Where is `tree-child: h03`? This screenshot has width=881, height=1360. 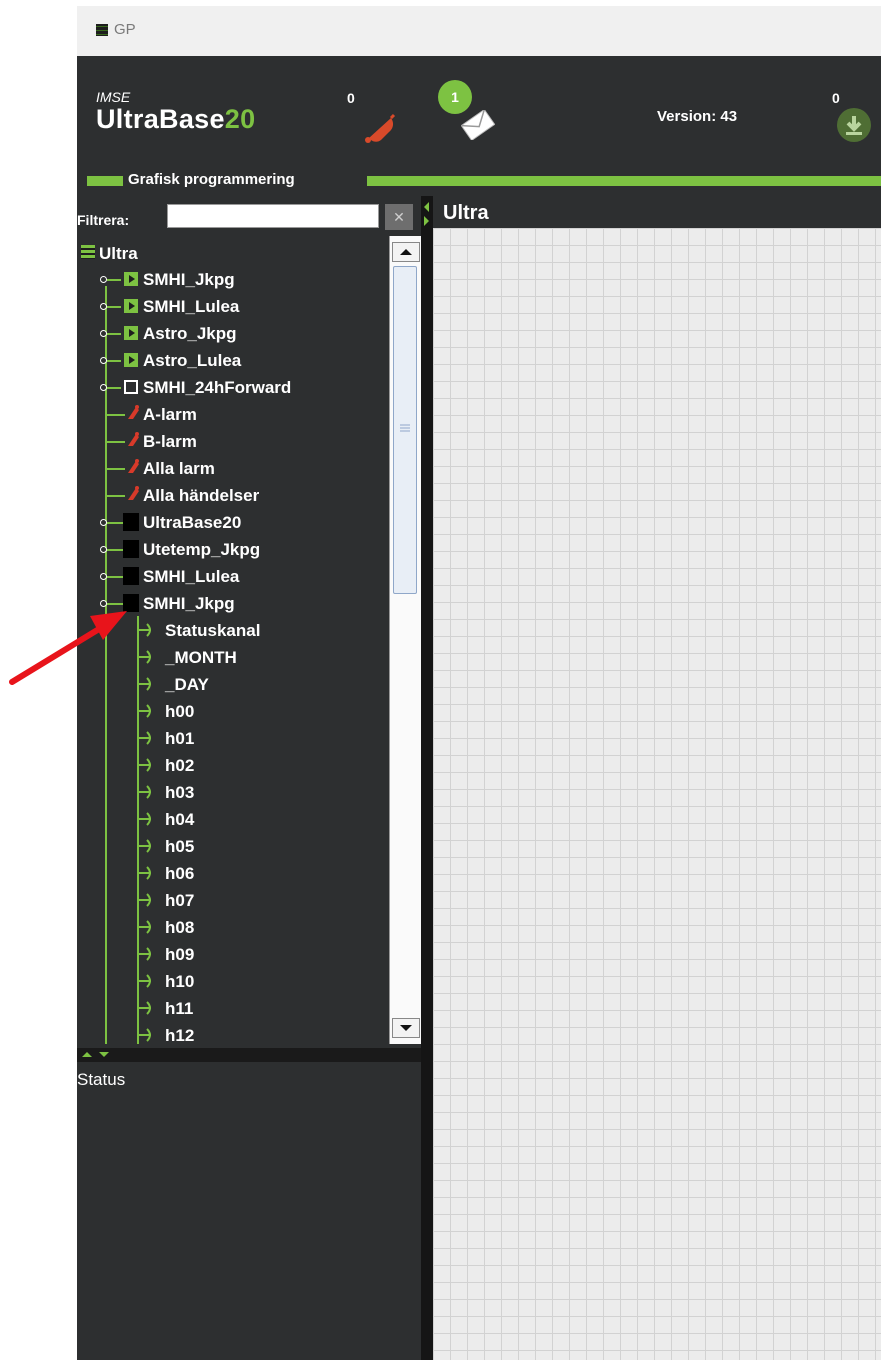
tree-child: h03 is located at coordinates (233, 792).